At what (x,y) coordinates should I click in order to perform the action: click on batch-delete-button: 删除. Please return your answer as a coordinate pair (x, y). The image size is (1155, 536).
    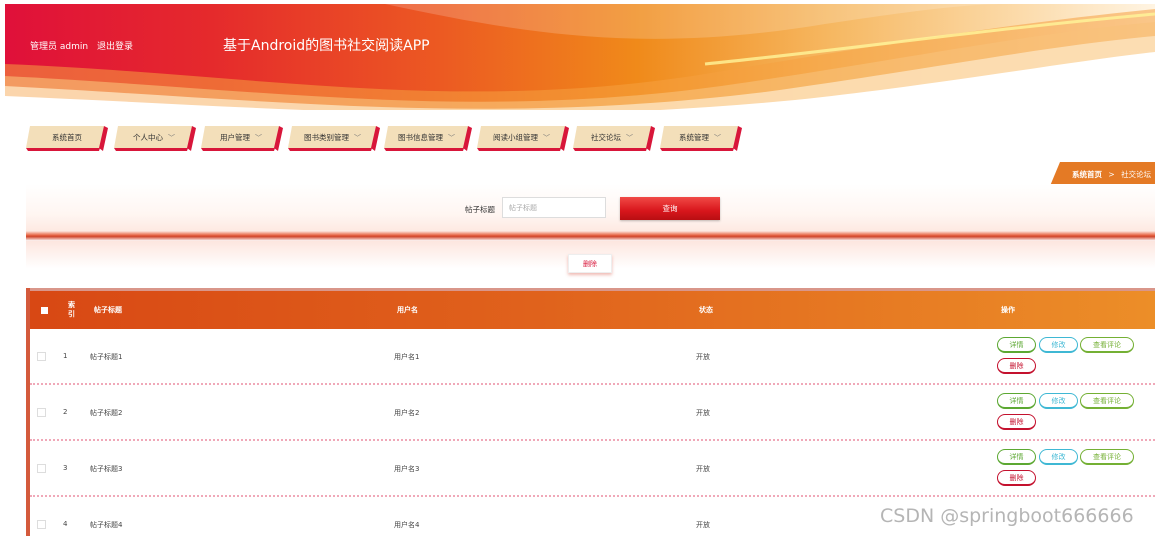
    Looking at the image, I should click on (590, 263).